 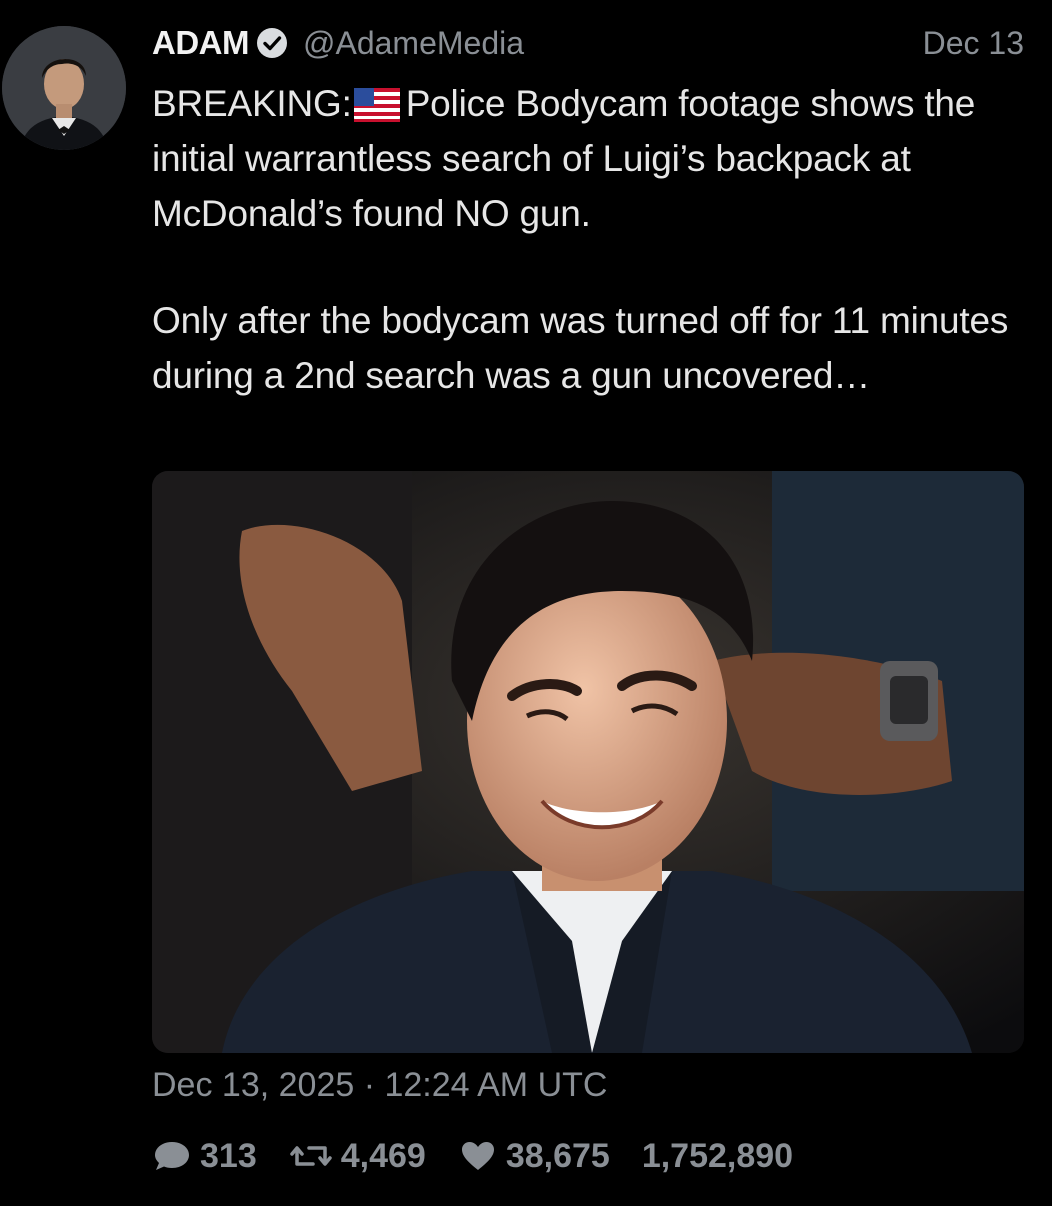 I want to click on tweet-stats-bar: 313 4,469 38,675 1,752,890, so click(x=488, y=1156).